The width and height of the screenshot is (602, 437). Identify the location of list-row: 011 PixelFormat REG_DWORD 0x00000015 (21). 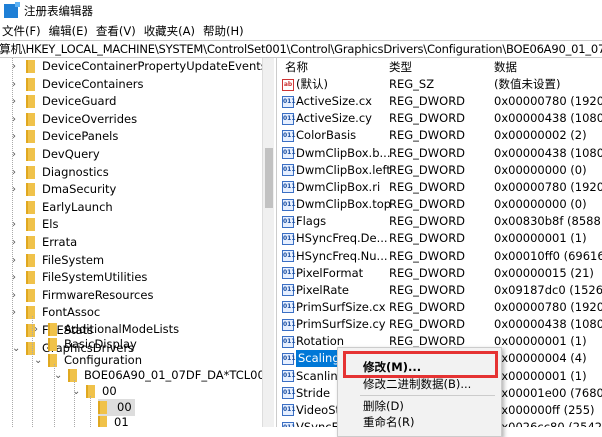
(439, 273).